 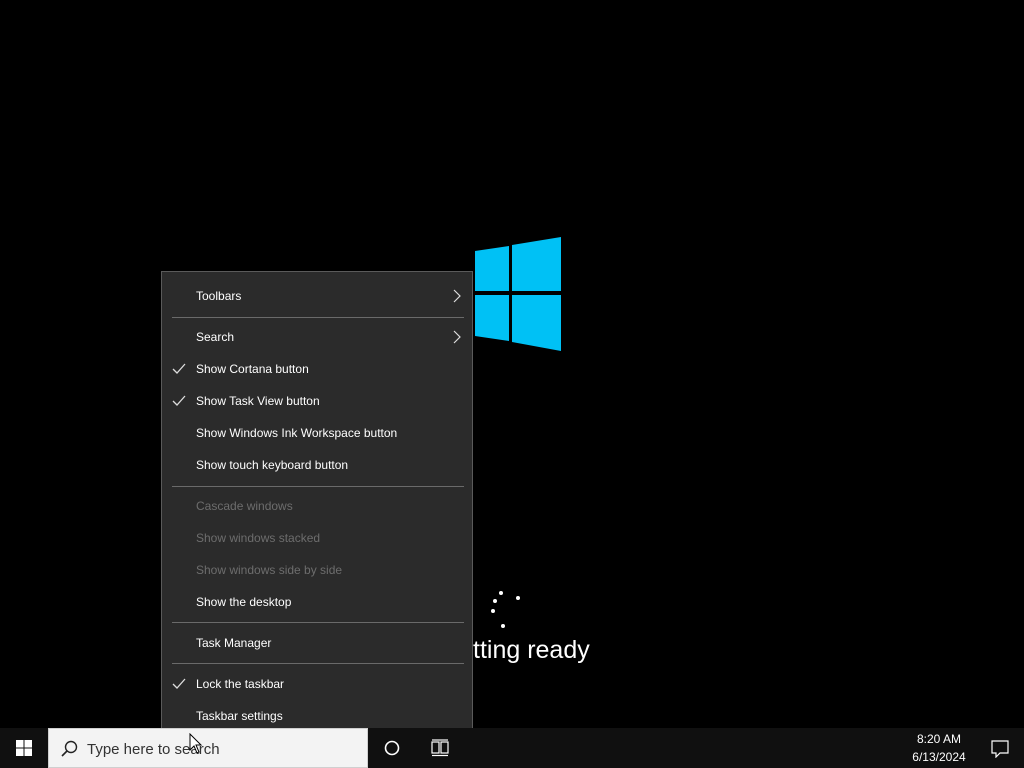 I want to click on menu-item-label: Show Task View button, so click(x=258, y=401).